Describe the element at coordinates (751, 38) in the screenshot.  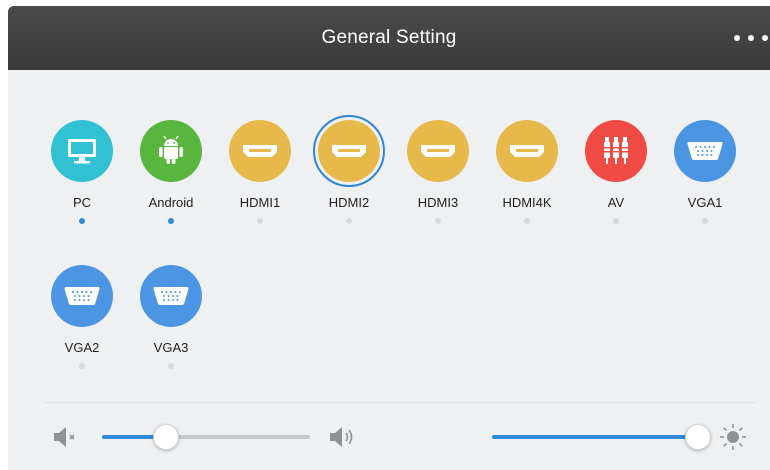
I see `more-horiz-icon` at that location.